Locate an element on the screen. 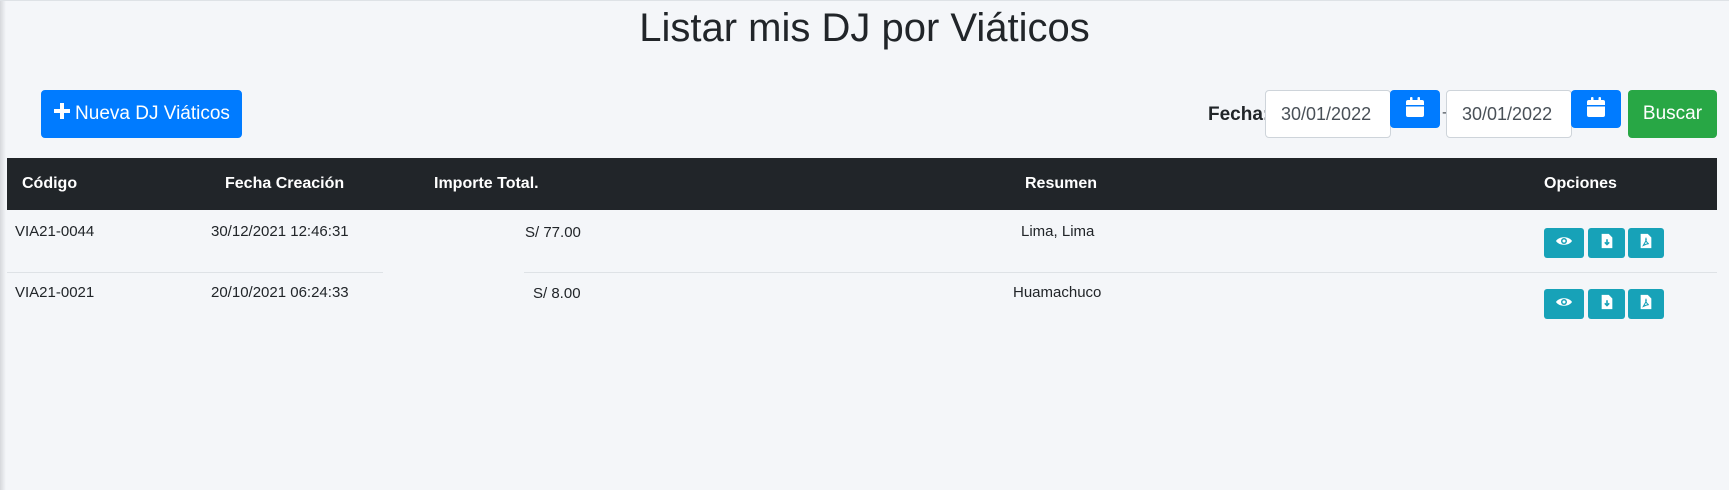 Image resolution: width=1729 pixels, height=490 pixels. page-edge-shadow is located at coordinates (3, 245).